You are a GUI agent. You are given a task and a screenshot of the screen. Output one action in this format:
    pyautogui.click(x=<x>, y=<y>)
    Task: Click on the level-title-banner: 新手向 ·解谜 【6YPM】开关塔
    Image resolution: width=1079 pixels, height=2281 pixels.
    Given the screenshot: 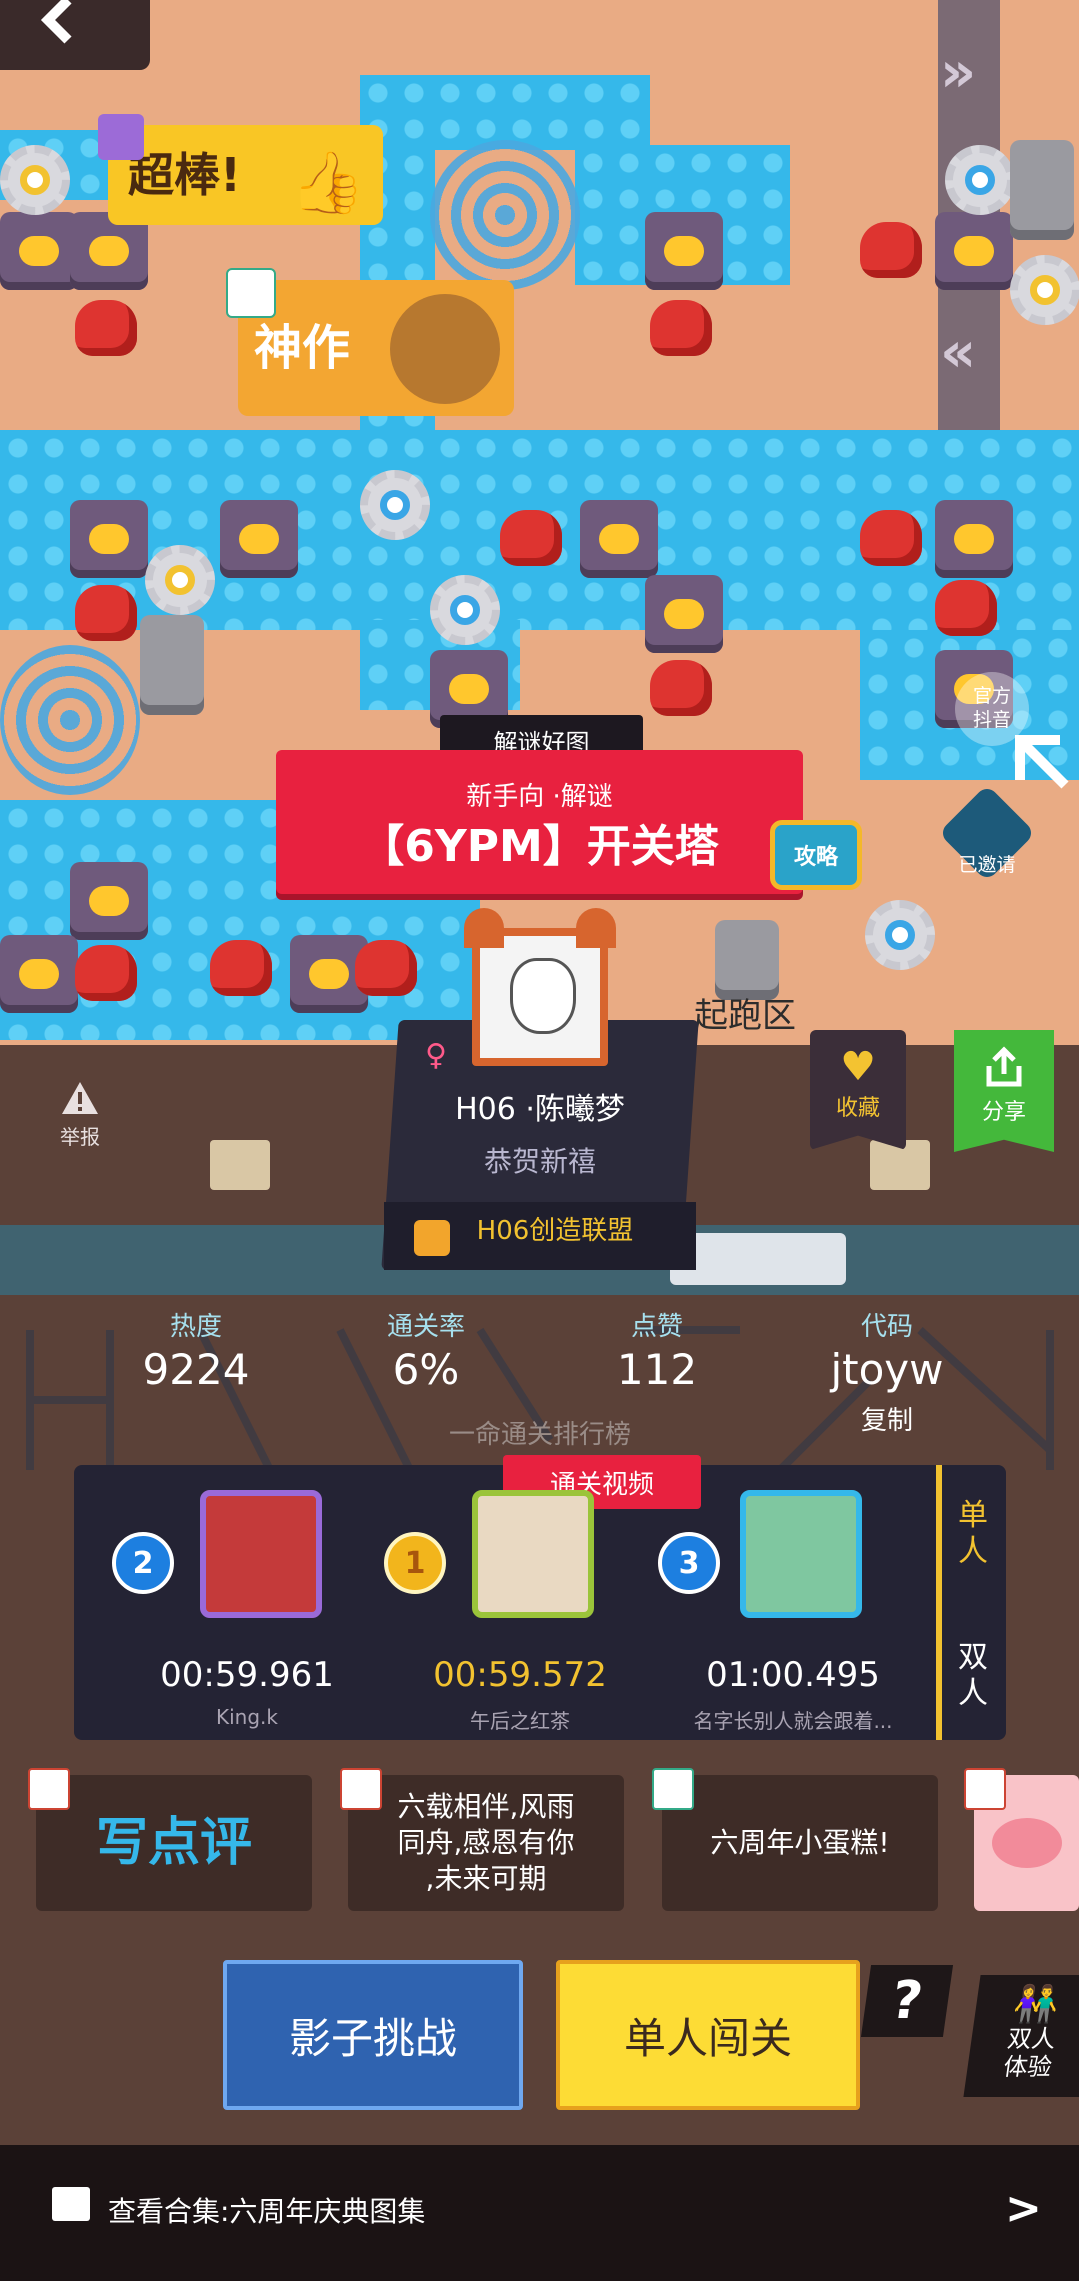 What is the action you would take?
    pyautogui.click(x=539, y=822)
    